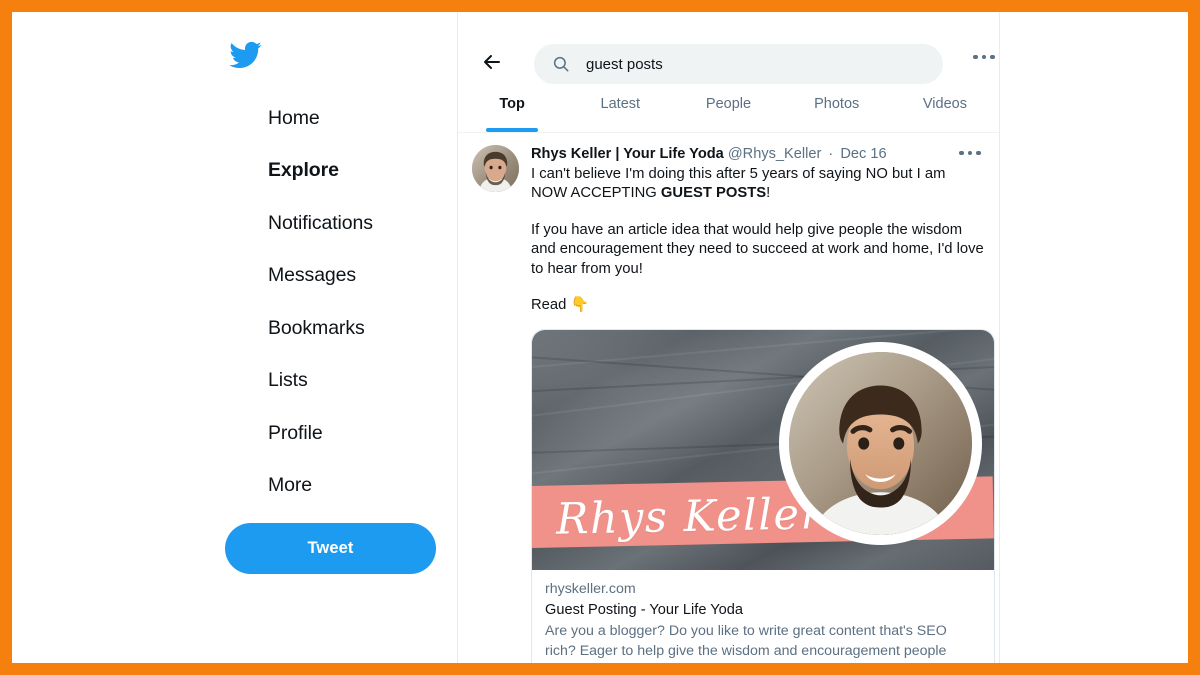 The height and width of the screenshot is (675, 1200). What do you see at coordinates (363, 381) in the screenshot?
I see `sidebar-item-lists: Lists` at bounding box center [363, 381].